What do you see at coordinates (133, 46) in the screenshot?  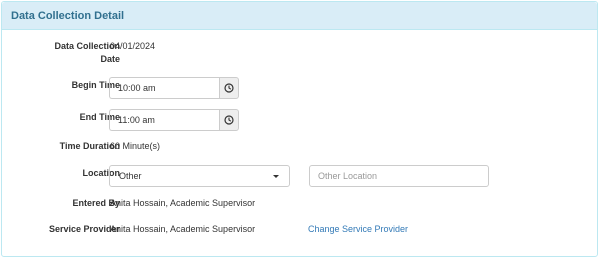 I see `date-value: 04/01/2024` at bounding box center [133, 46].